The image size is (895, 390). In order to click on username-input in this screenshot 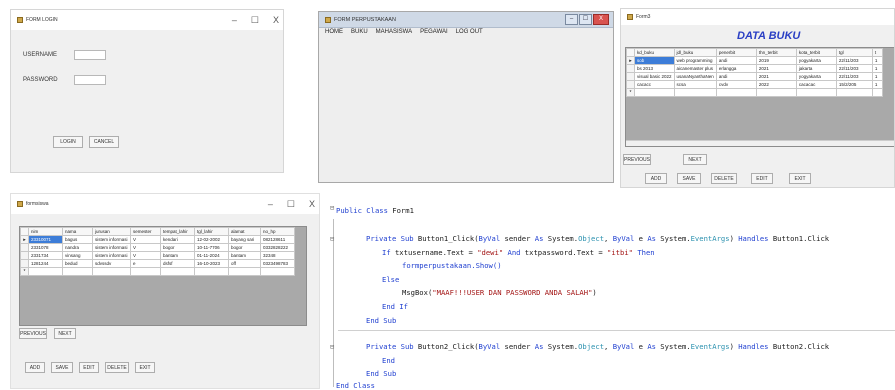, I will do `click(90, 55)`.